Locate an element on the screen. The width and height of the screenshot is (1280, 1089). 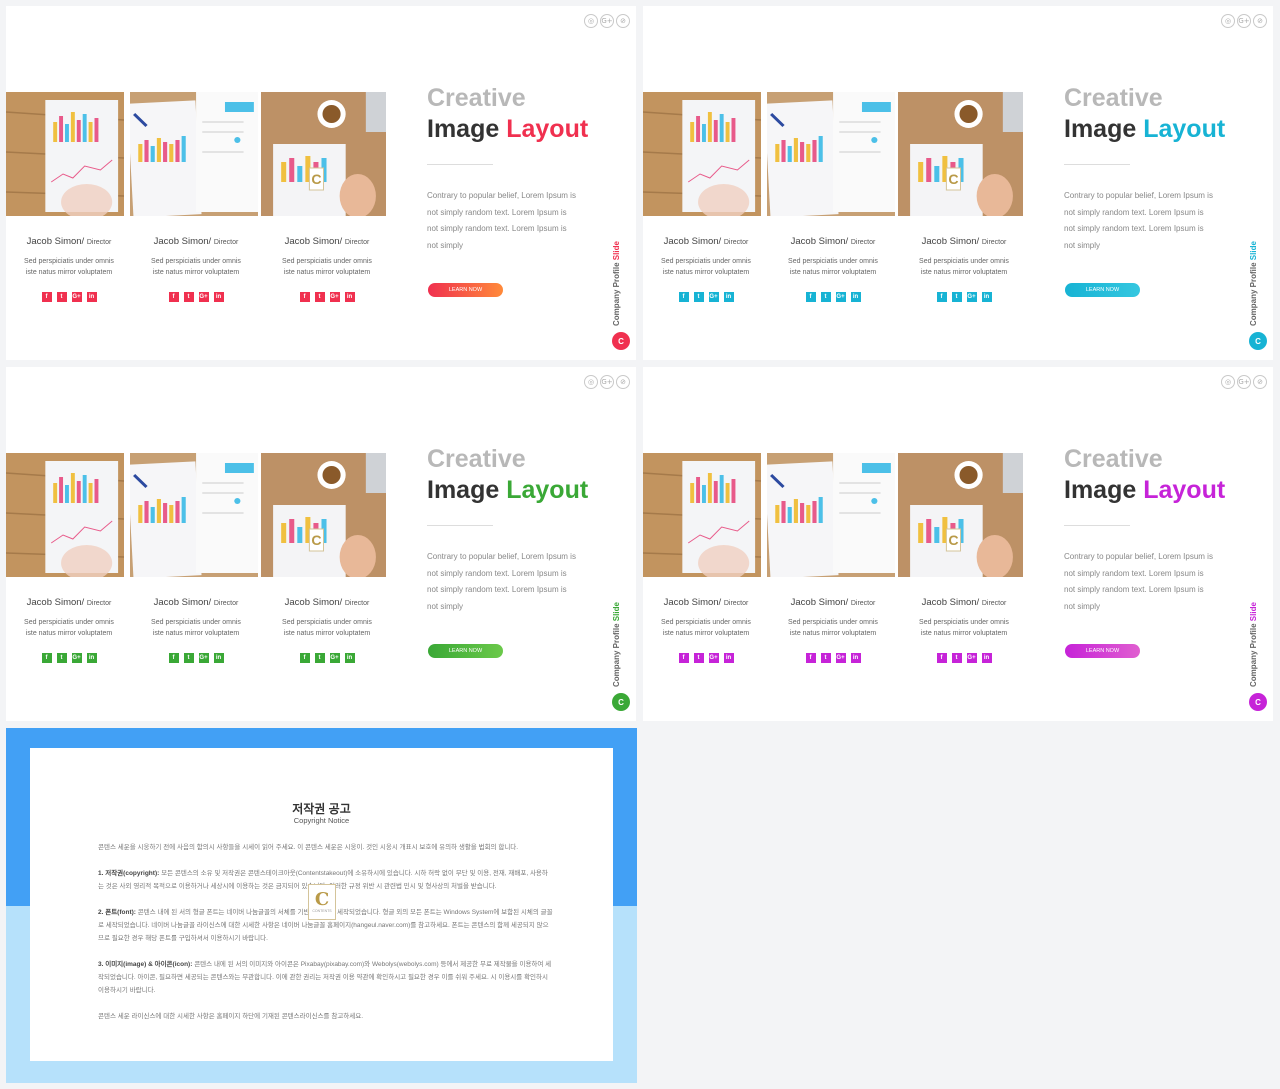
share-icons: ◎ G+ ⊘ is located at coordinates (607, 382).